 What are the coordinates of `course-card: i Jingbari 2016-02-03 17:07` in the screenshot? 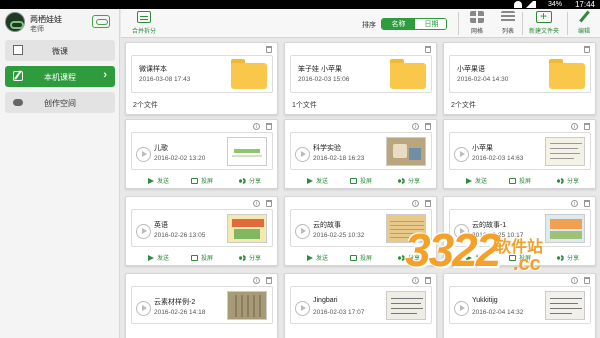 It's located at (360, 305).